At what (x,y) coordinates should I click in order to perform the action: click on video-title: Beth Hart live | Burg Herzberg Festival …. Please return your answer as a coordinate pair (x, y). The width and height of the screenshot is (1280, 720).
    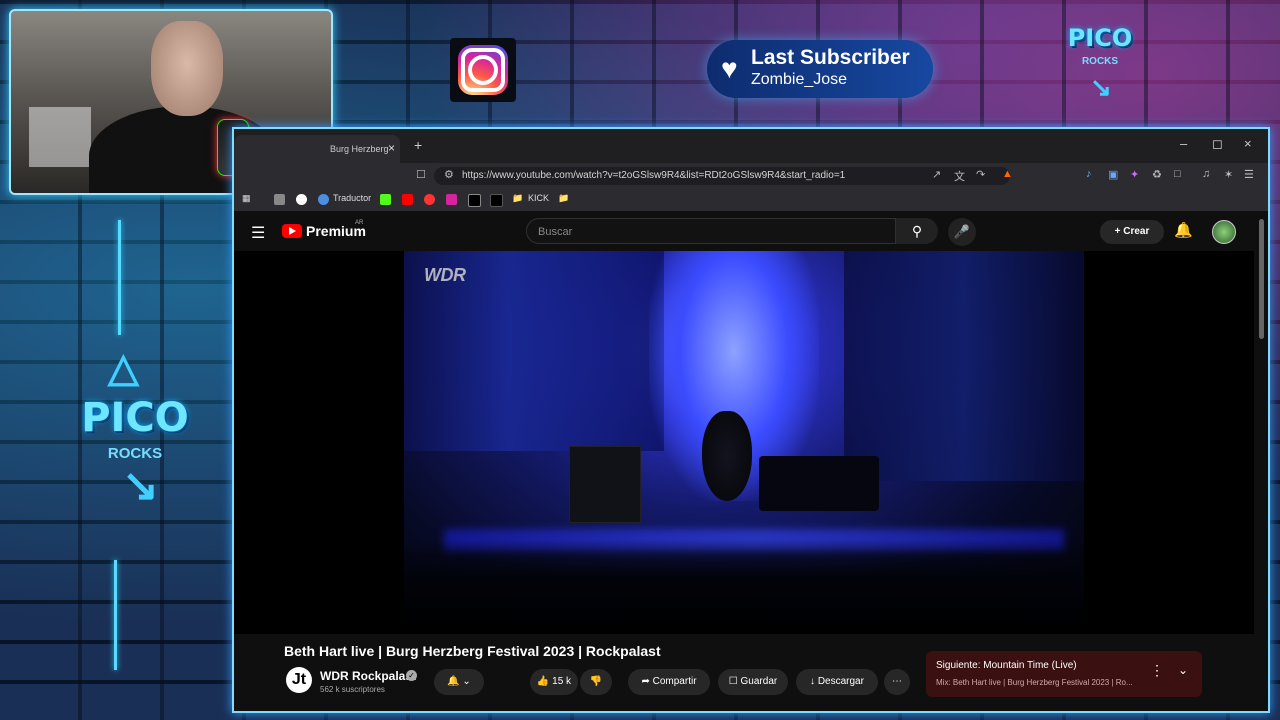
    Looking at the image, I should click on (472, 651).